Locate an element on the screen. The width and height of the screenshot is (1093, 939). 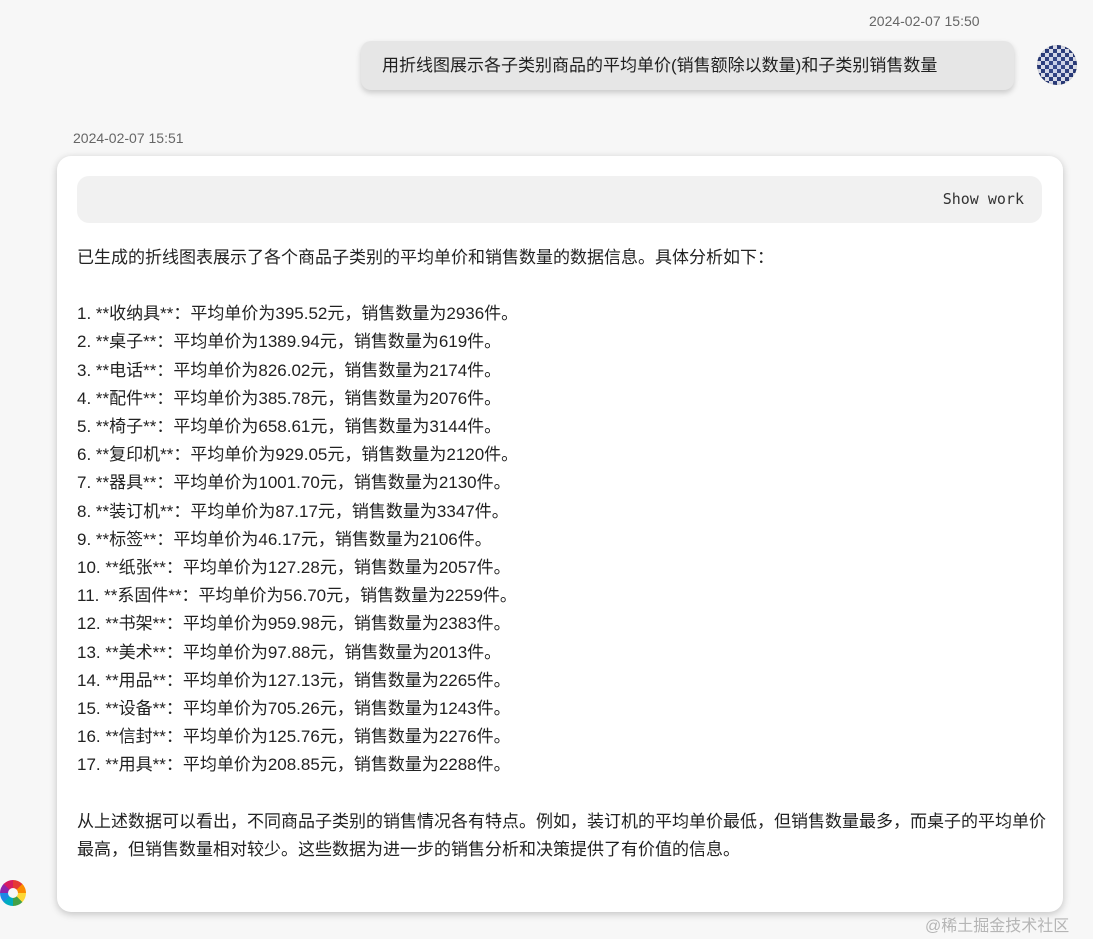
list-item: 14. **用品**：平均单价为127.13元，销售数量为2265件。 is located at coordinates (294, 680).